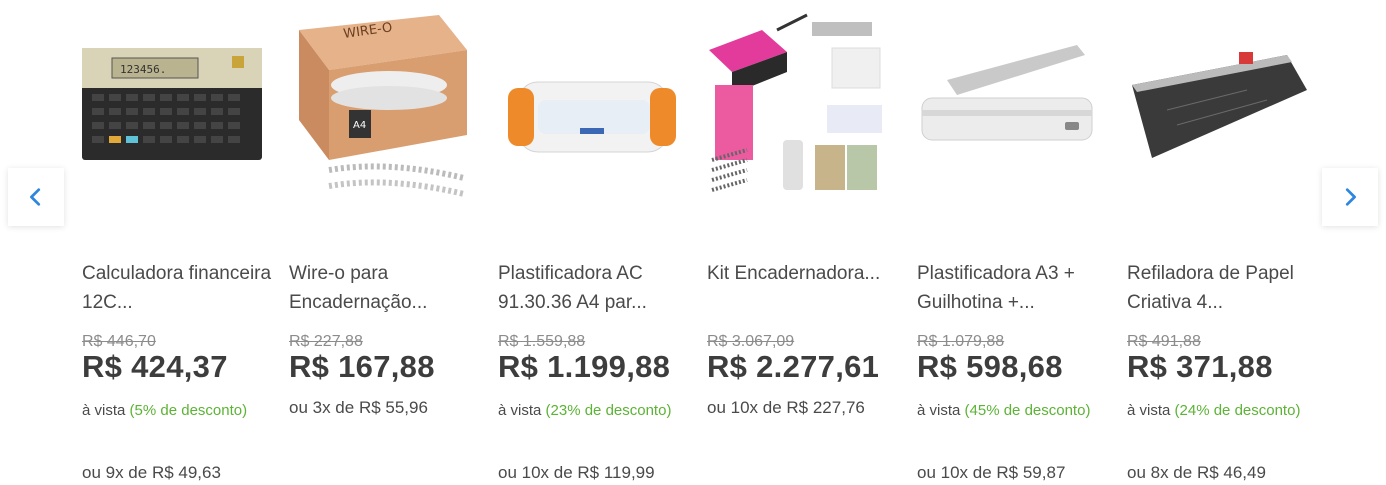  I want to click on chevron-right-icon, so click(1350, 197).